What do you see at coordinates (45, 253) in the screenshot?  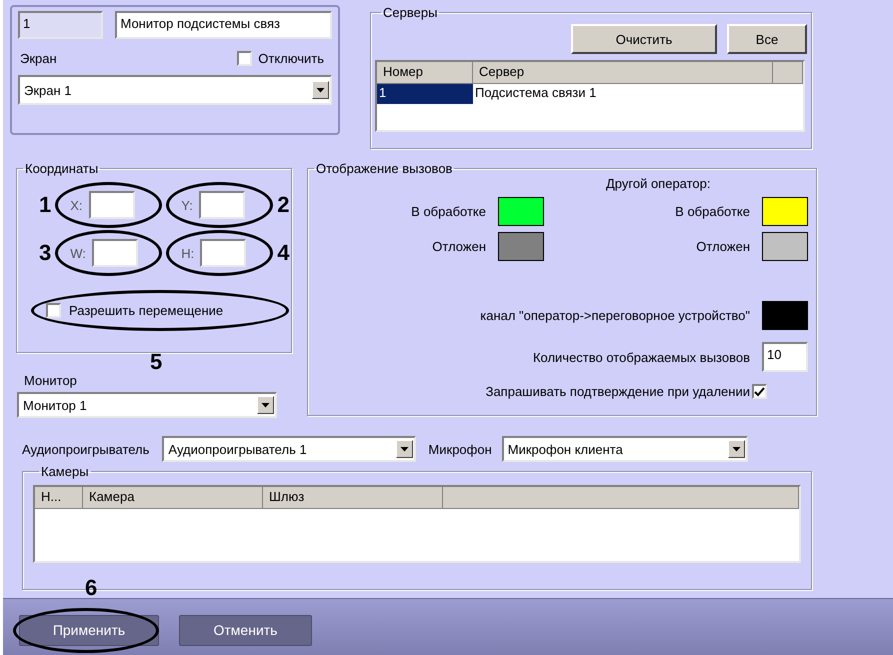 I see `callout-number: 3` at bounding box center [45, 253].